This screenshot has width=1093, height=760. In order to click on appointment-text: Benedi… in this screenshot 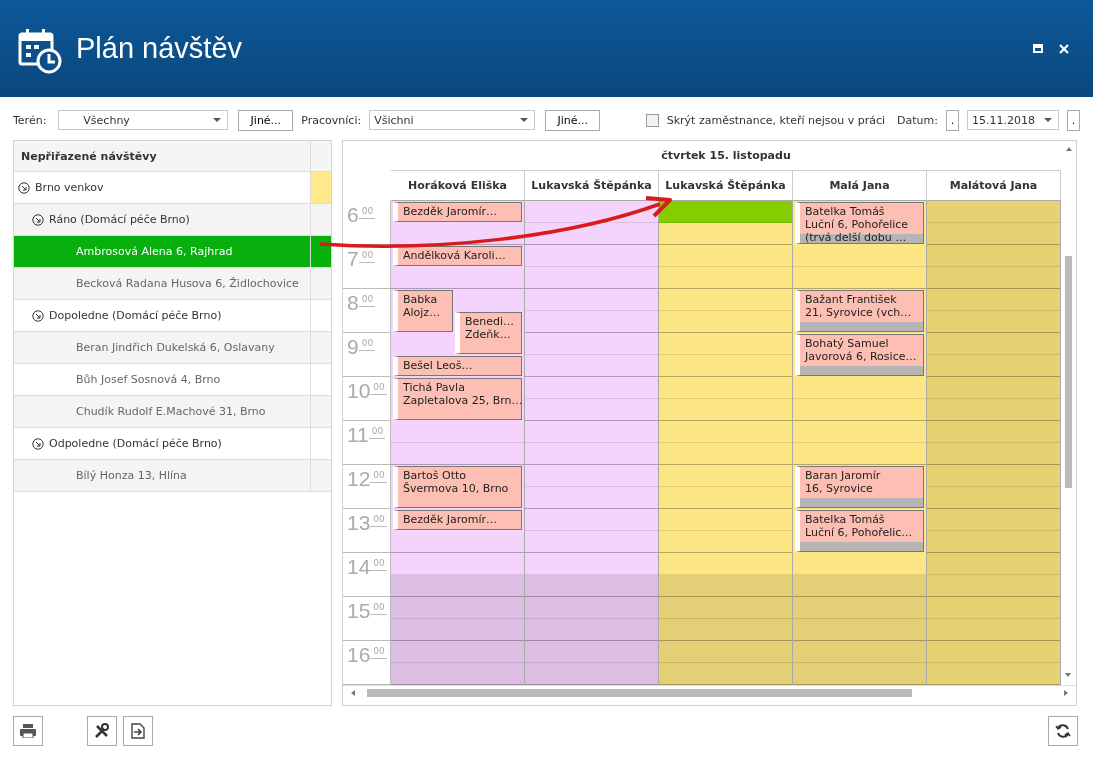, I will do `click(490, 321)`.